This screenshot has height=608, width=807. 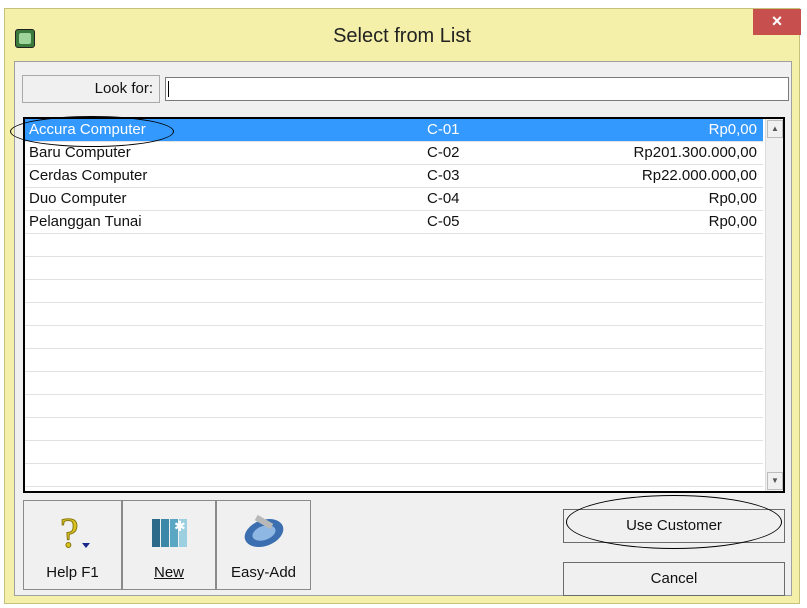 I want to click on customer-name: Cerdas Computer, so click(x=88, y=175).